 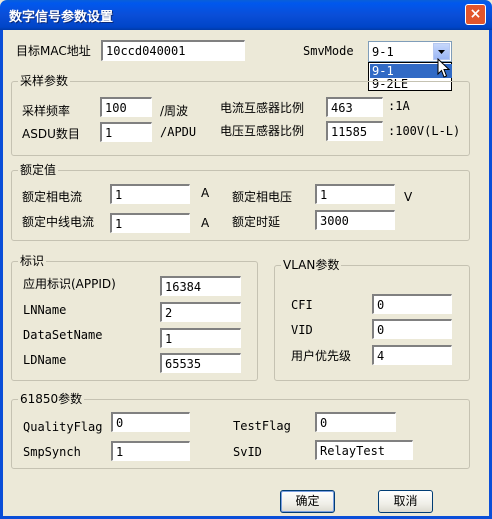 I want to click on sampling-group-title: 采样参数, so click(x=44, y=81).